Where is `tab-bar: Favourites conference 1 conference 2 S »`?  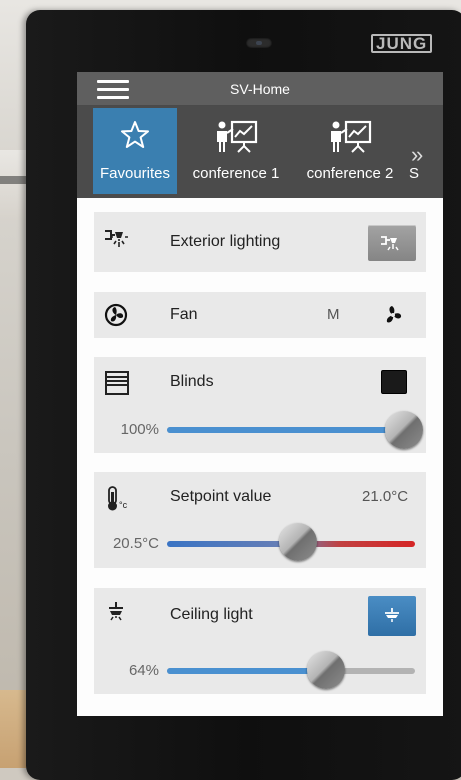
tab-bar: Favourites conference 1 conference 2 S » is located at coordinates (260, 152).